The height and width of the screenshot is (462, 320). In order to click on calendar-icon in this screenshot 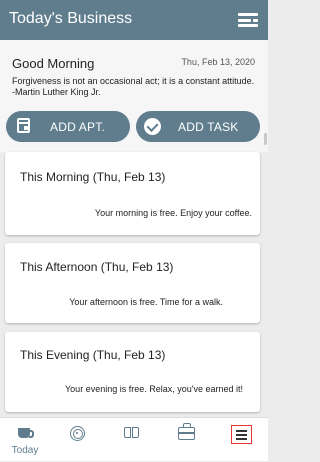, I will do `click(23, 125)`.